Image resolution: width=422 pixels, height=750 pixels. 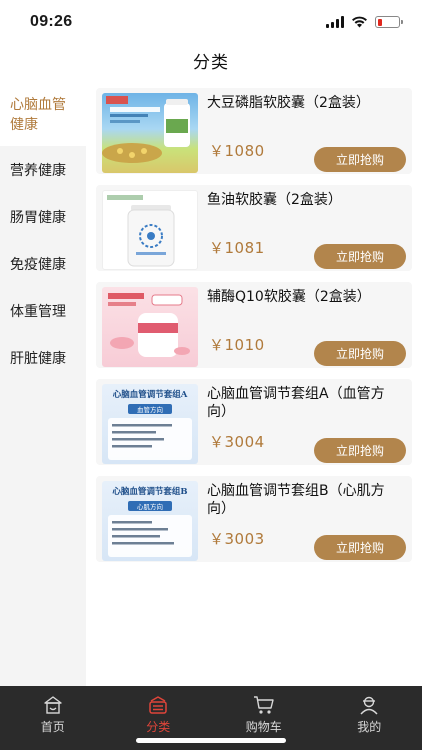 I want to click on tab-label: 购物车, so click(x=263, y=727).